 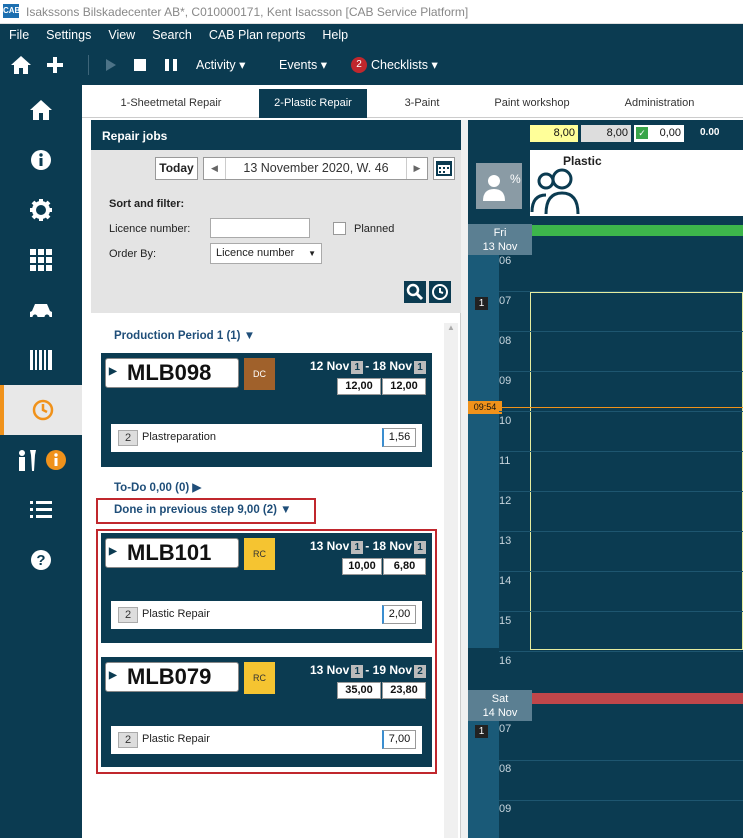 I want to click on menu-cab-plan-reports: CAB Plan reports, so click(x=257, y=35).